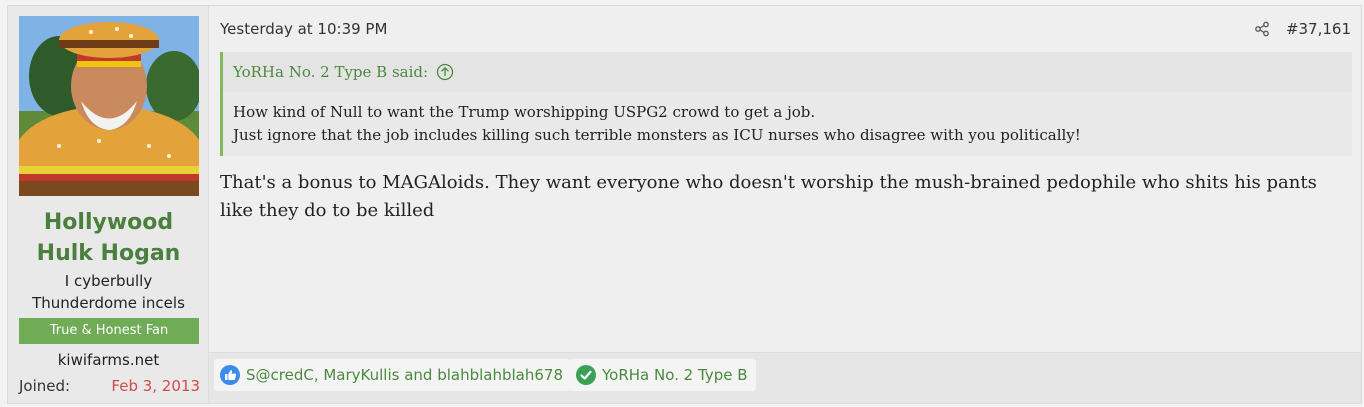 Image resolution: width=1364 pixels, height=407 pixels. What do you see at coordinates (108, 238) in the screenshot?
I see `username: Hollywood Hulk Hogan` at bounding box center [108, 238].